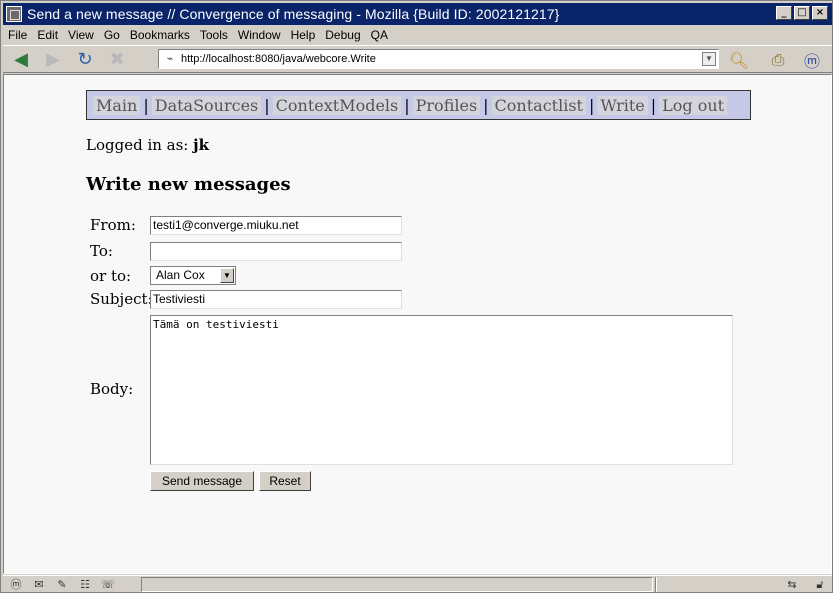  I want to click on back-arrow-icon: ◀, so click(21, 59).